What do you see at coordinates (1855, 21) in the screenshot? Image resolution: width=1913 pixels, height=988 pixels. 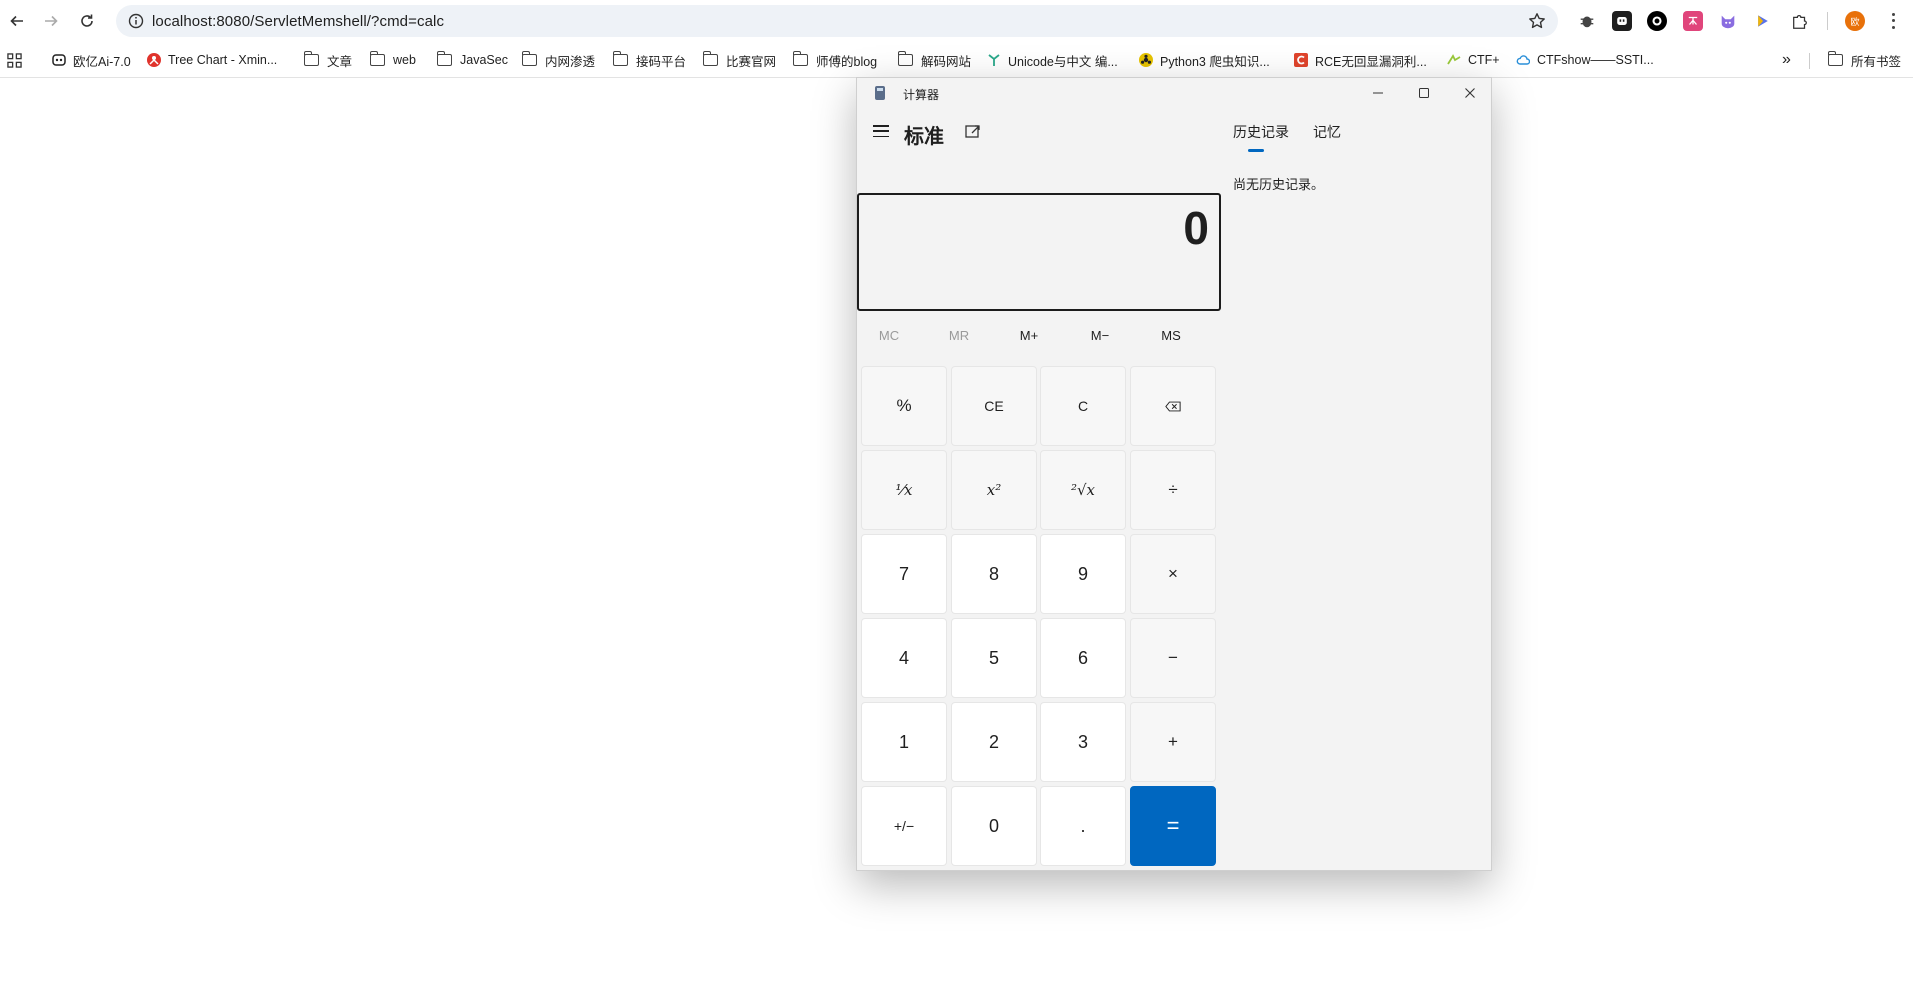 I see `profile-avatar: 欧` at bounding box center [1855, 21].